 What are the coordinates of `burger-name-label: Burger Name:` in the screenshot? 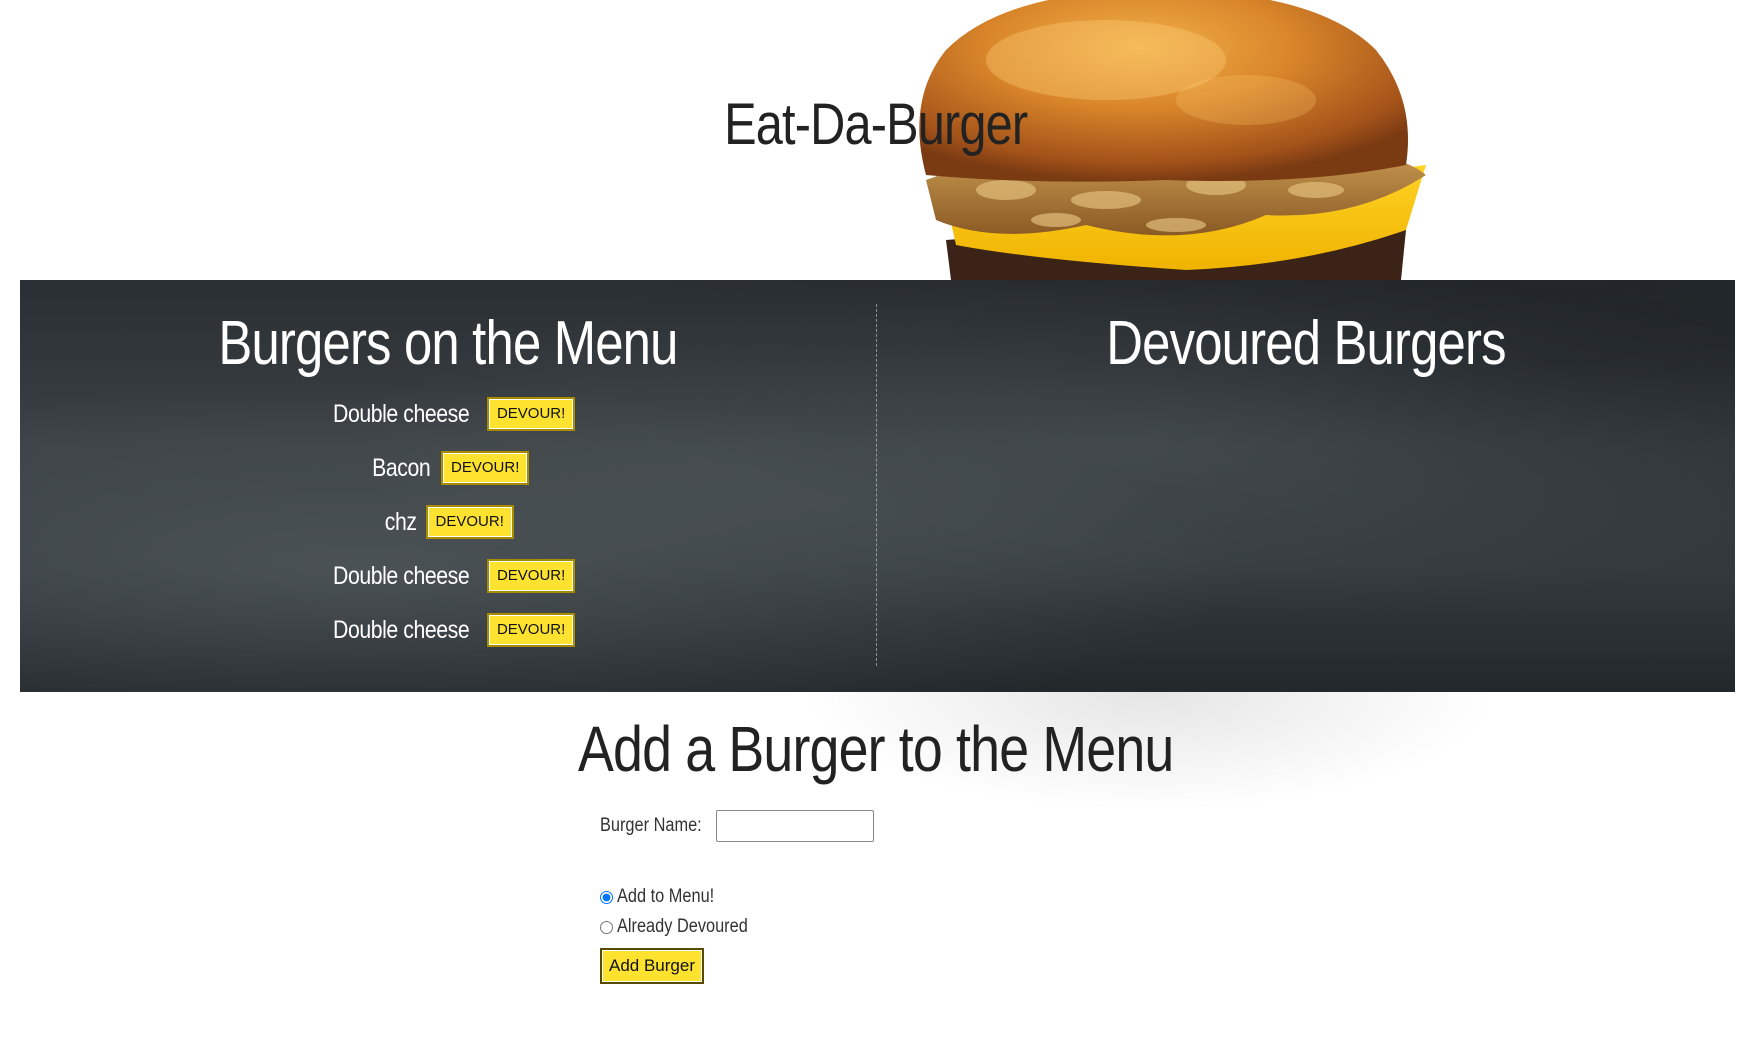 It's located at (651, 825).